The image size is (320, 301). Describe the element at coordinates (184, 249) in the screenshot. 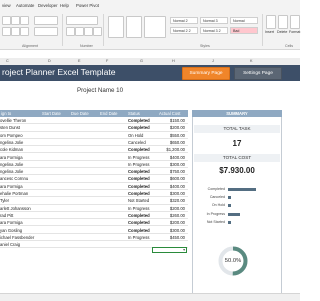

I see `chevron-down-icon: ▾` at that location.